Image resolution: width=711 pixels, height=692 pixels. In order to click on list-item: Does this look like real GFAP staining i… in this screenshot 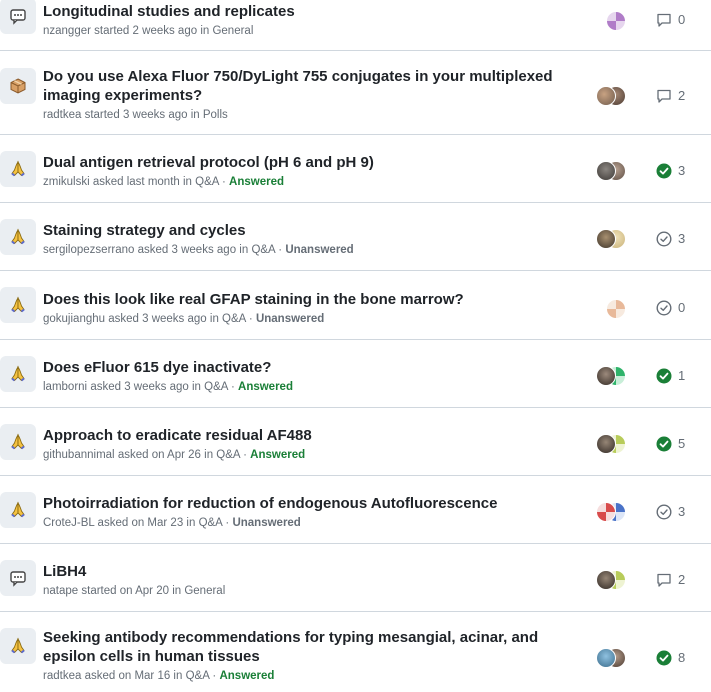, I will do `click(355, 305)`.